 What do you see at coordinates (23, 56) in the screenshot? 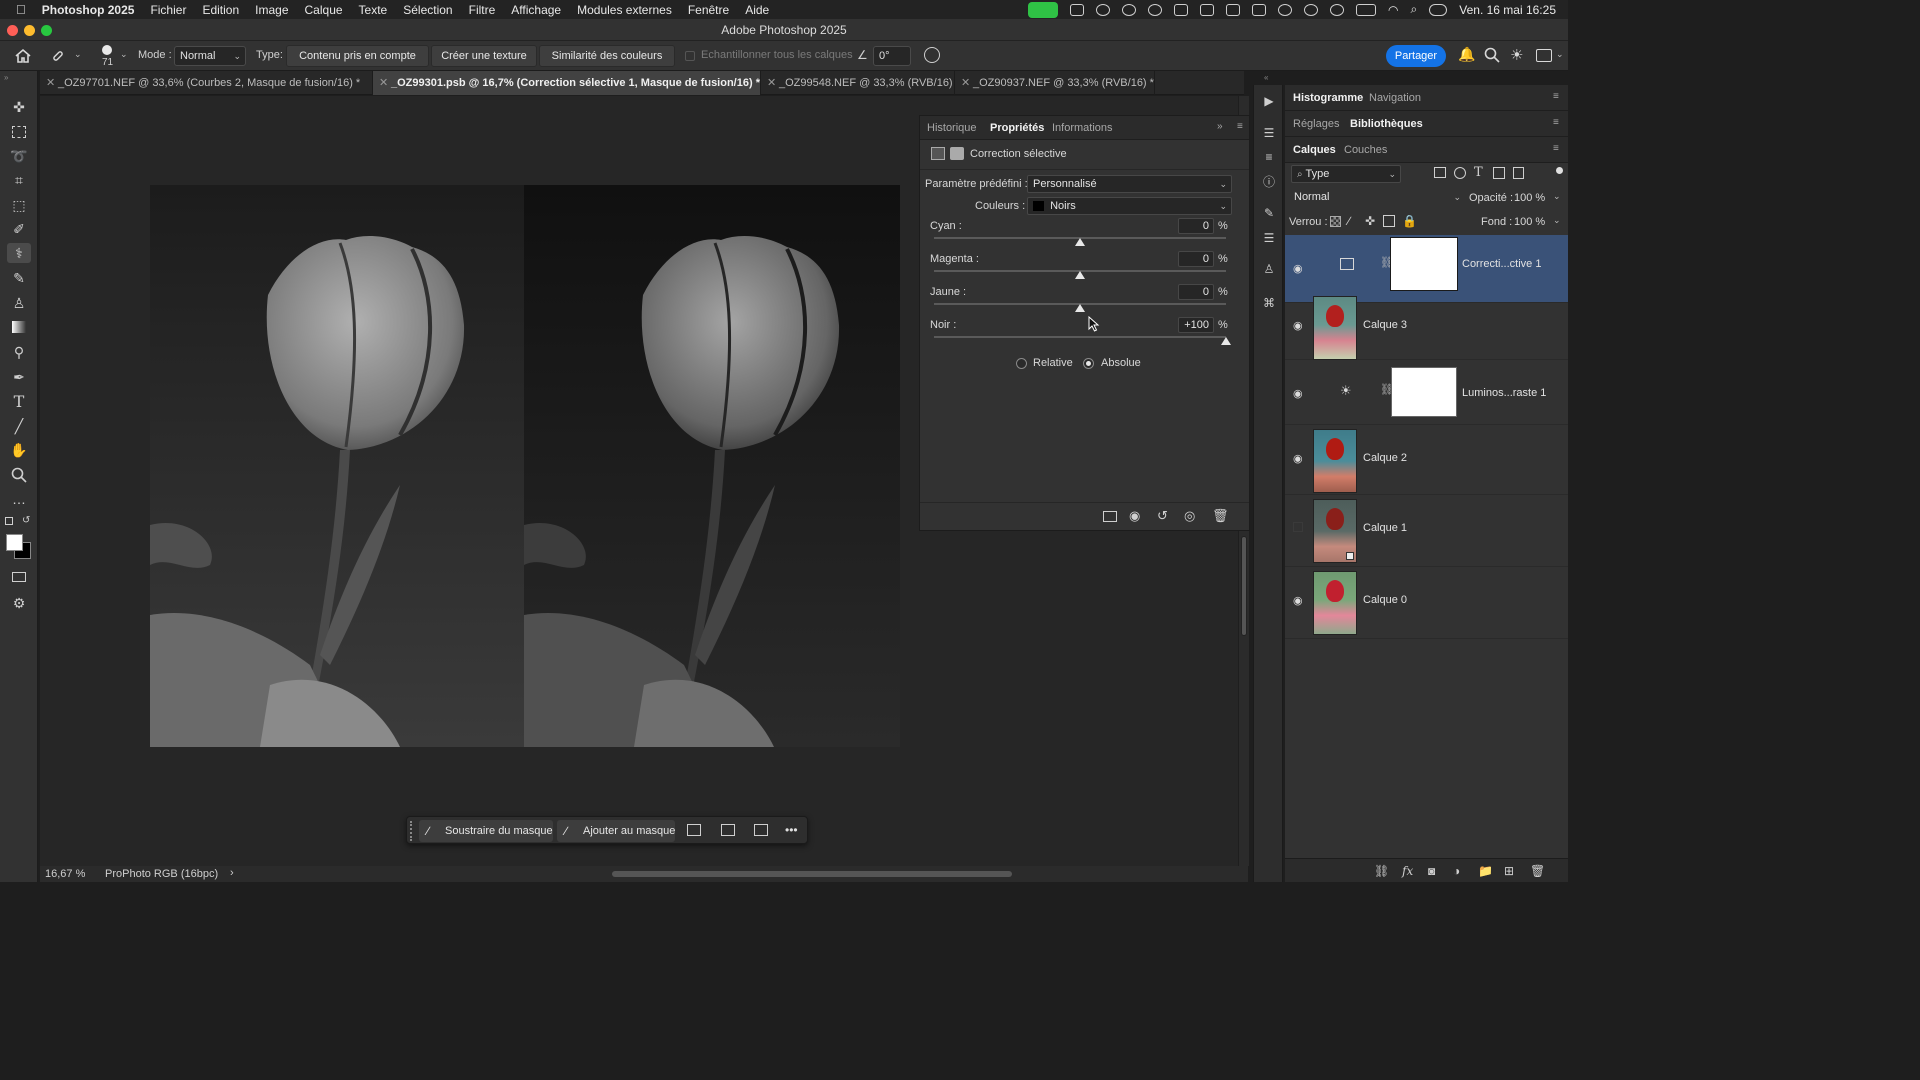
I see `home-icon` at bounding box center [23, 56].